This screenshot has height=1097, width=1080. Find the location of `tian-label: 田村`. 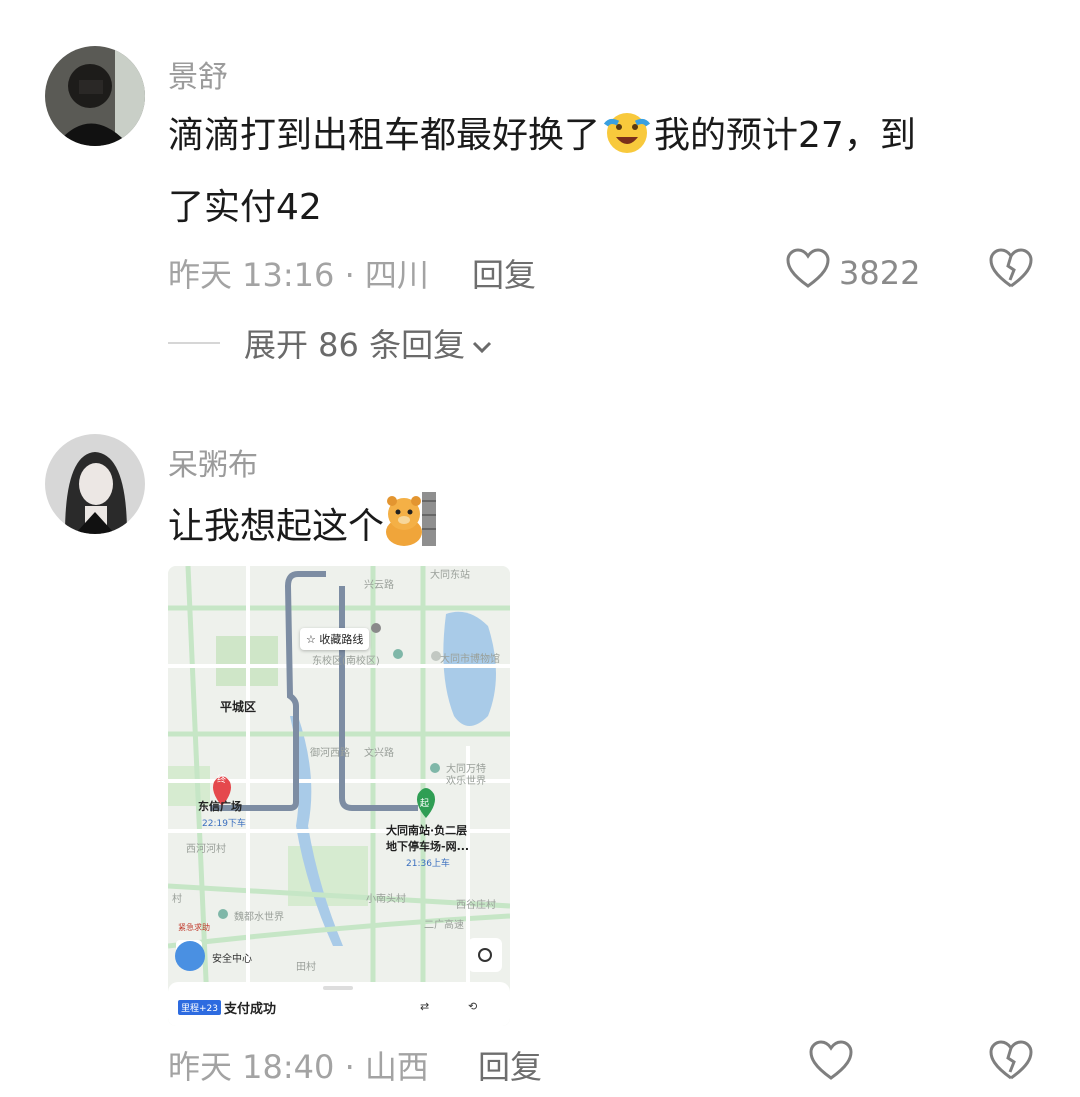

tian-label: 田村 is located at coordinates (306, 967).